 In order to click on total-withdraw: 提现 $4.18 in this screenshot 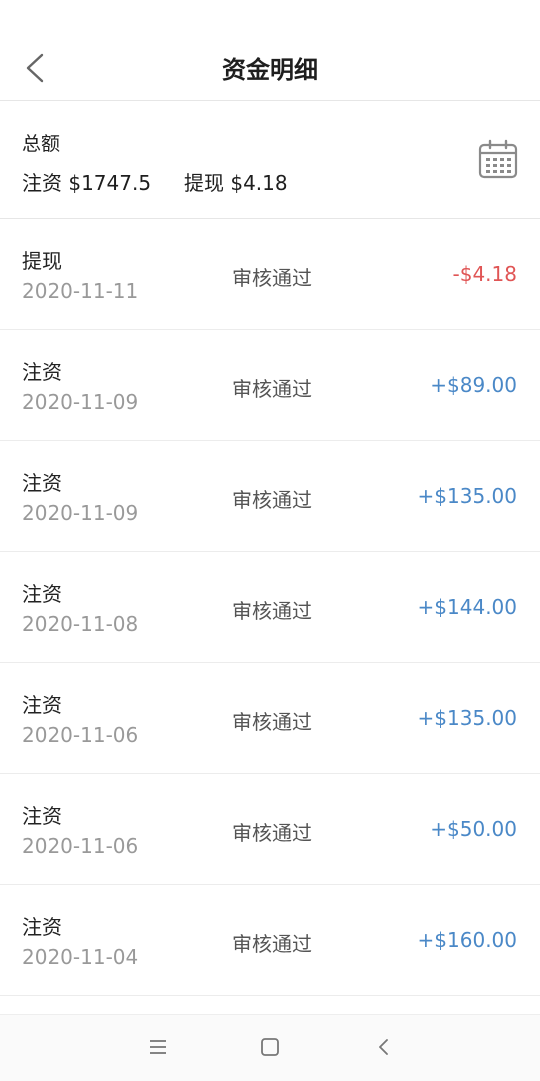, I will do `click(236, 183)`.